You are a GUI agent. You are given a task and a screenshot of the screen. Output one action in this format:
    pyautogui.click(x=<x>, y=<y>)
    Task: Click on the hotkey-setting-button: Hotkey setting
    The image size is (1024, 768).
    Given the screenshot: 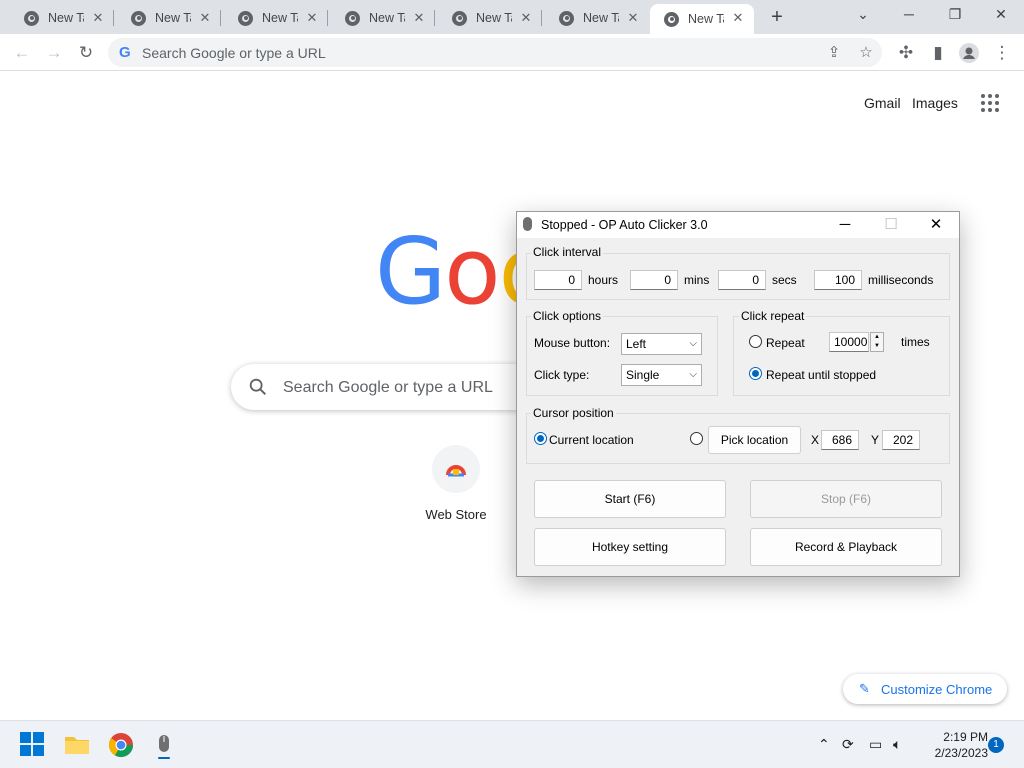 What is the action you would take?
    pyautogui.click(x=630, y=547)
    